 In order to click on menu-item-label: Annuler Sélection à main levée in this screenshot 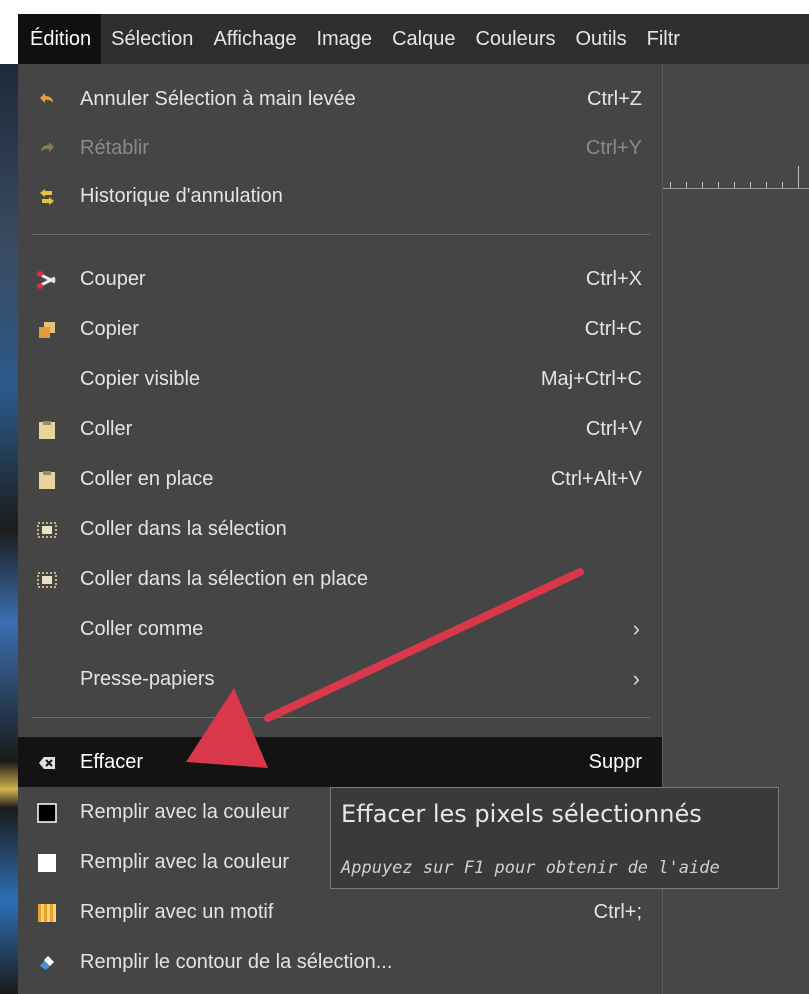, I will do `click(218, 98)`.